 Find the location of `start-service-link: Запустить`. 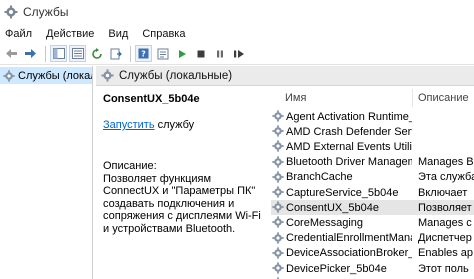

start-service-link: Запустить is located at coordinates (129, 125).